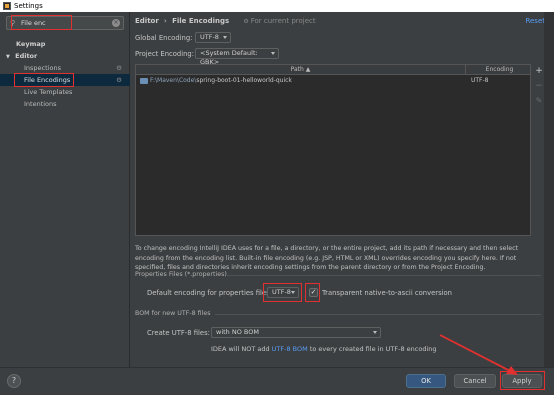 This screenshot has width=554, height=395. Describe the element at coordinates (178, 333) in the screenshot. I see `create-utf8-label: Create UTF-8 files:` at that location.